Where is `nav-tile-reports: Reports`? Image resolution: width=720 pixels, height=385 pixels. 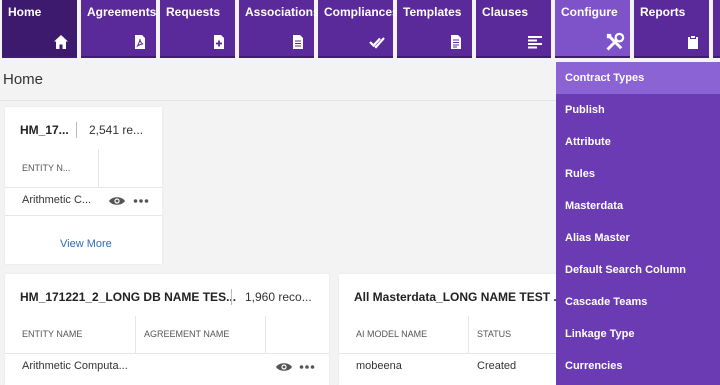 nav-tile-reports: Reports is located at coordinates (671, 29).